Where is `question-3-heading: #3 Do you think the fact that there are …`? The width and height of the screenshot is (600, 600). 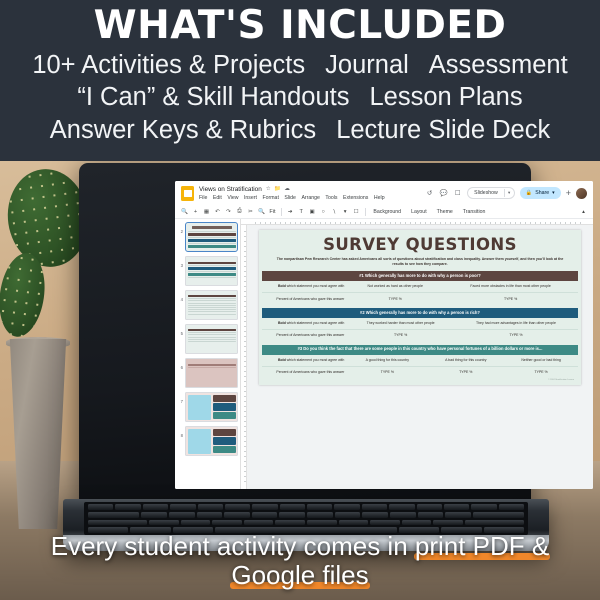 question-3-heading: #3 Do you think the fact that there are … is located at coordinates (420, 349).